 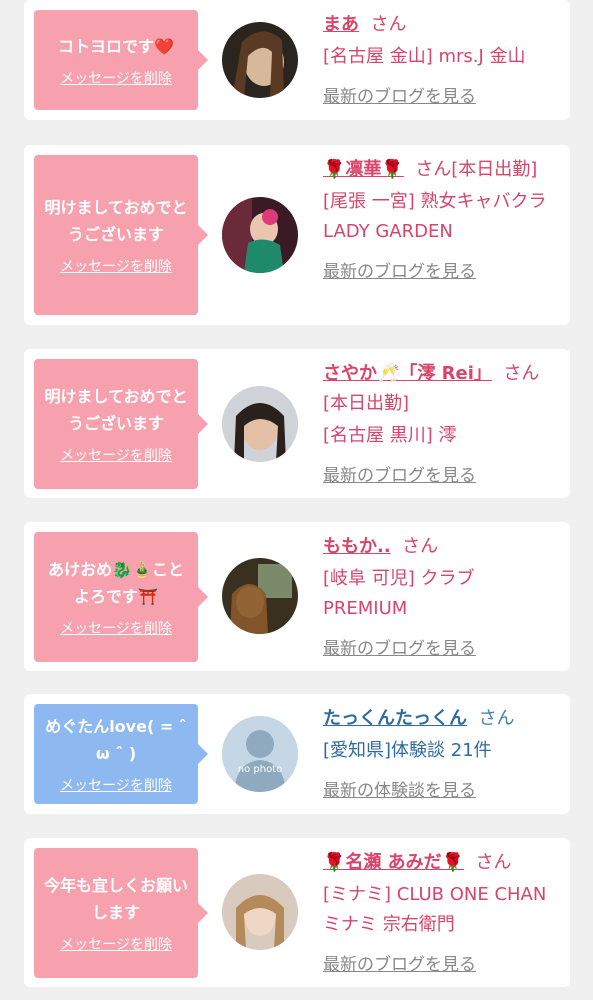 I want to click on profile-name-link: さやか🥂「澪 Rei」, so click(x=407, y=373).